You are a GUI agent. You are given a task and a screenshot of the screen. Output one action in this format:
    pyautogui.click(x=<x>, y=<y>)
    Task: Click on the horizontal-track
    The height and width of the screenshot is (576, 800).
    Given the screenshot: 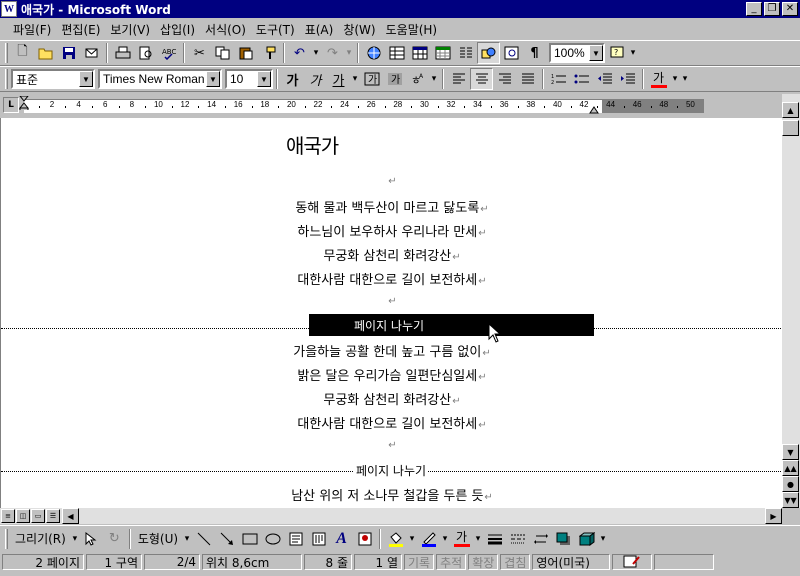 What is the action you would take?
    pyautogui.click(x=422, y=516)
    